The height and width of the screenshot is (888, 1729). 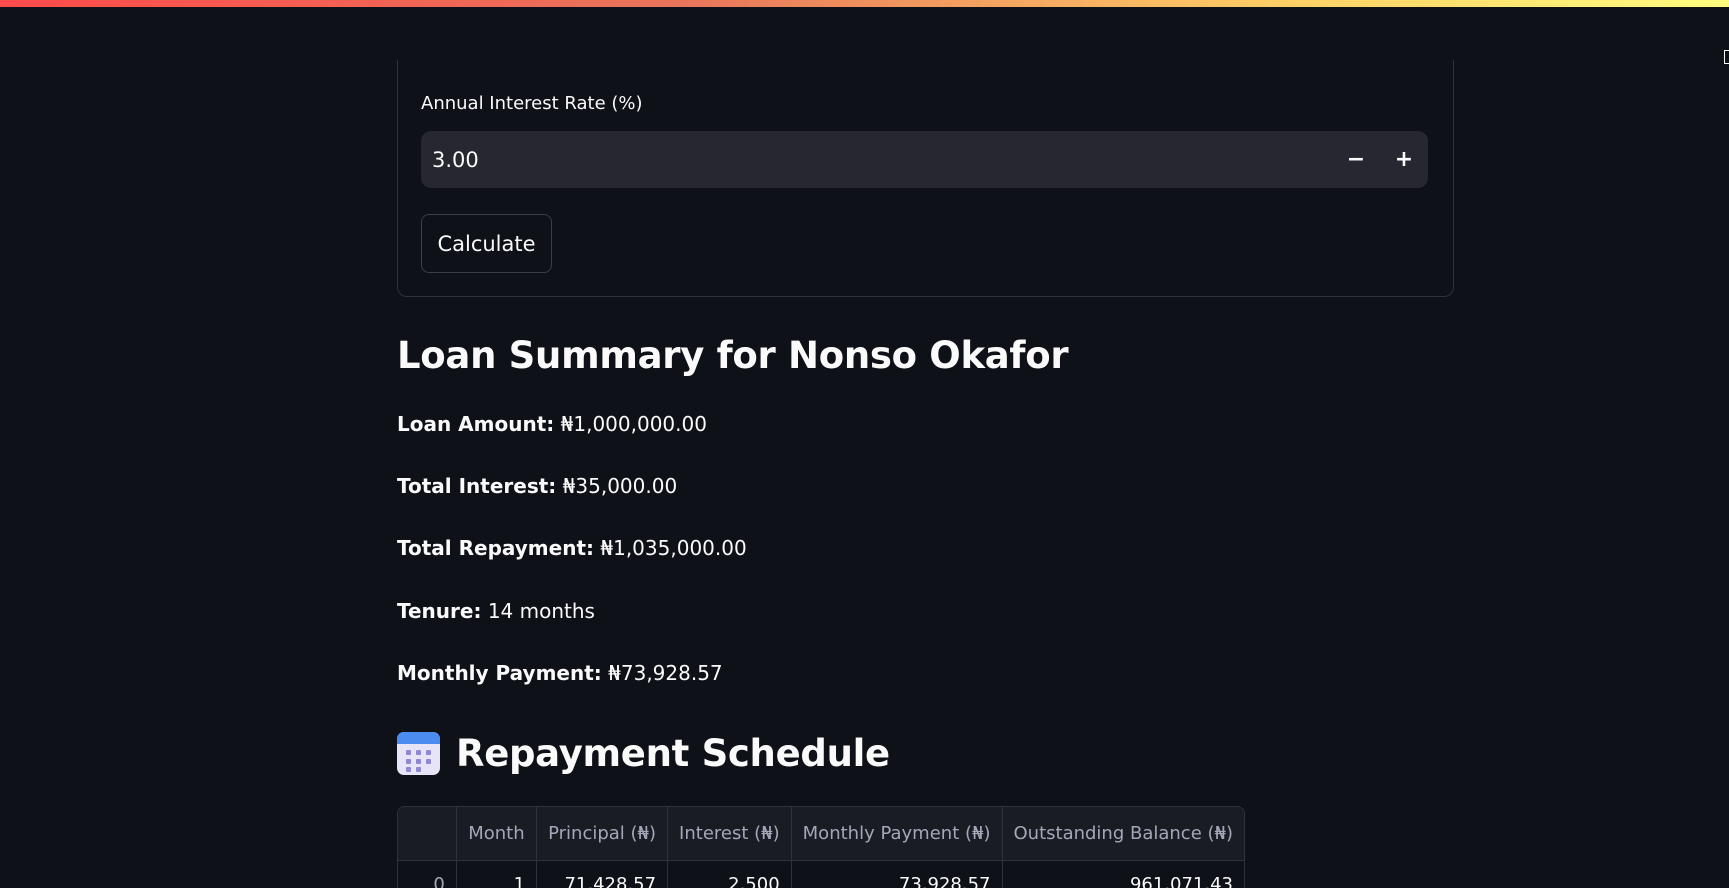 What do you see at coordinates (427, 874) in the screenshot?
I see `table-cell: 0` at bounding box center [427, 874].